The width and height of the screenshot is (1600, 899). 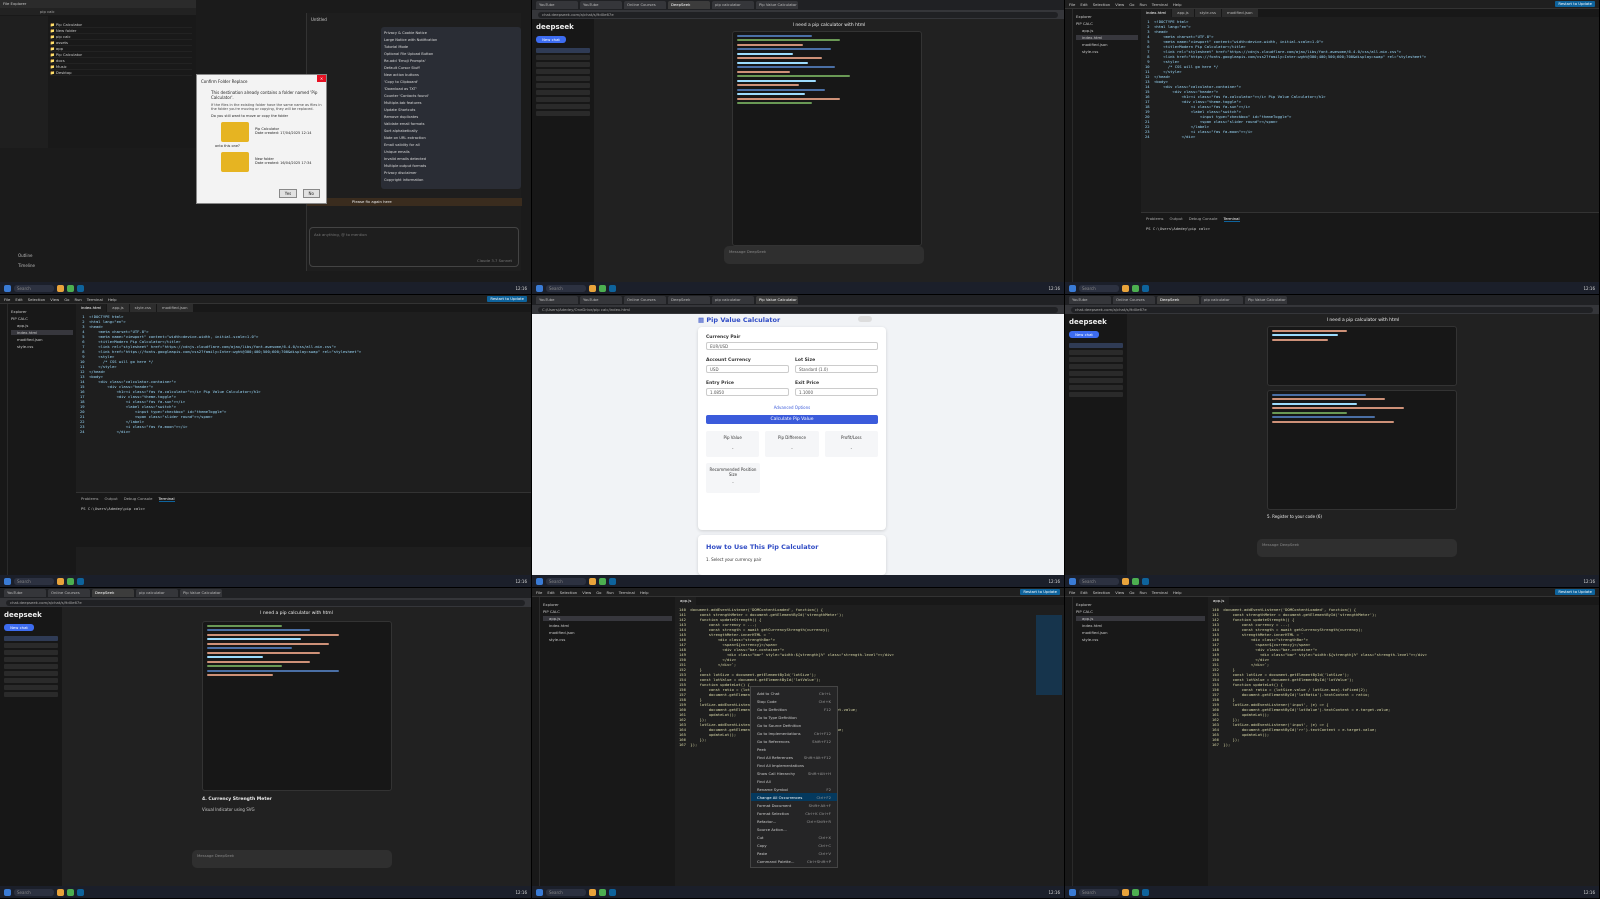 What do you see at coordinates (794, 845) in the screenshot?
I see `context-menu-item: Copy Ctrl+C` at bounding box center [794, 845].